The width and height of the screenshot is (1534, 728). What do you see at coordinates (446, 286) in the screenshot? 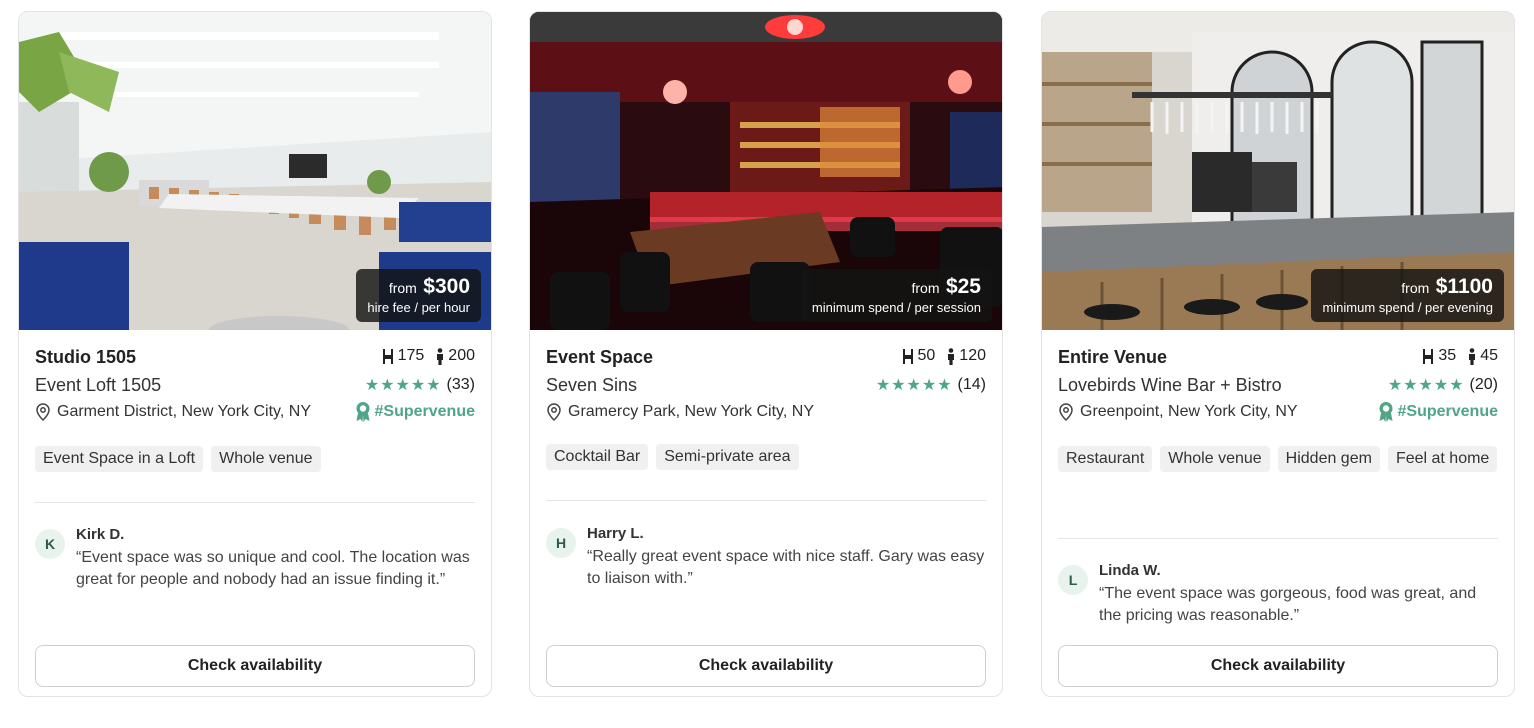
I see `price-amount: $300` at bounding box center [446, 286].